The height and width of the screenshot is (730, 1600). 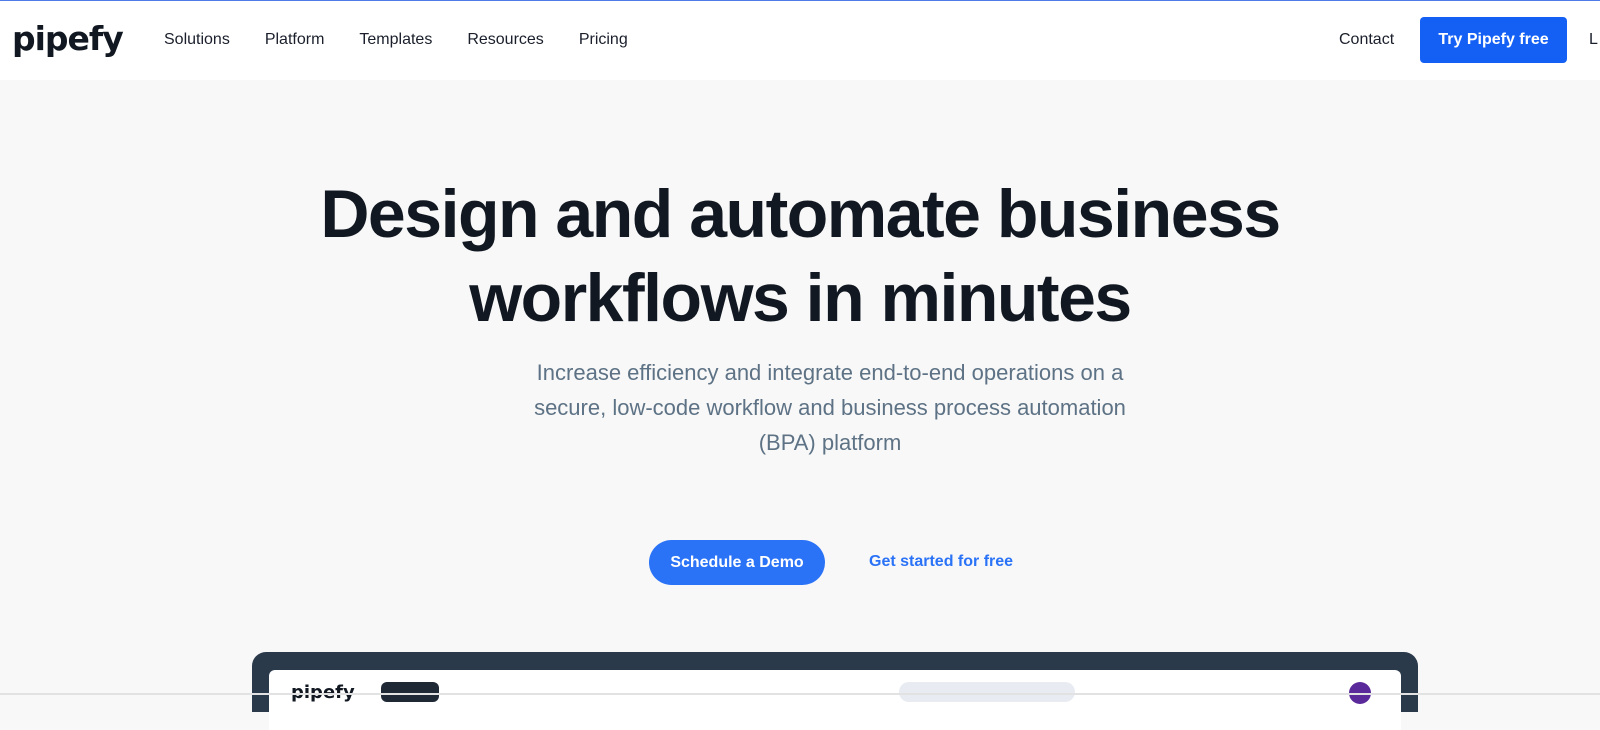 What do you see at coordinates (1593, 40) in the screenshot?
I see `login-link: L` at bounding box center [1593, 40].